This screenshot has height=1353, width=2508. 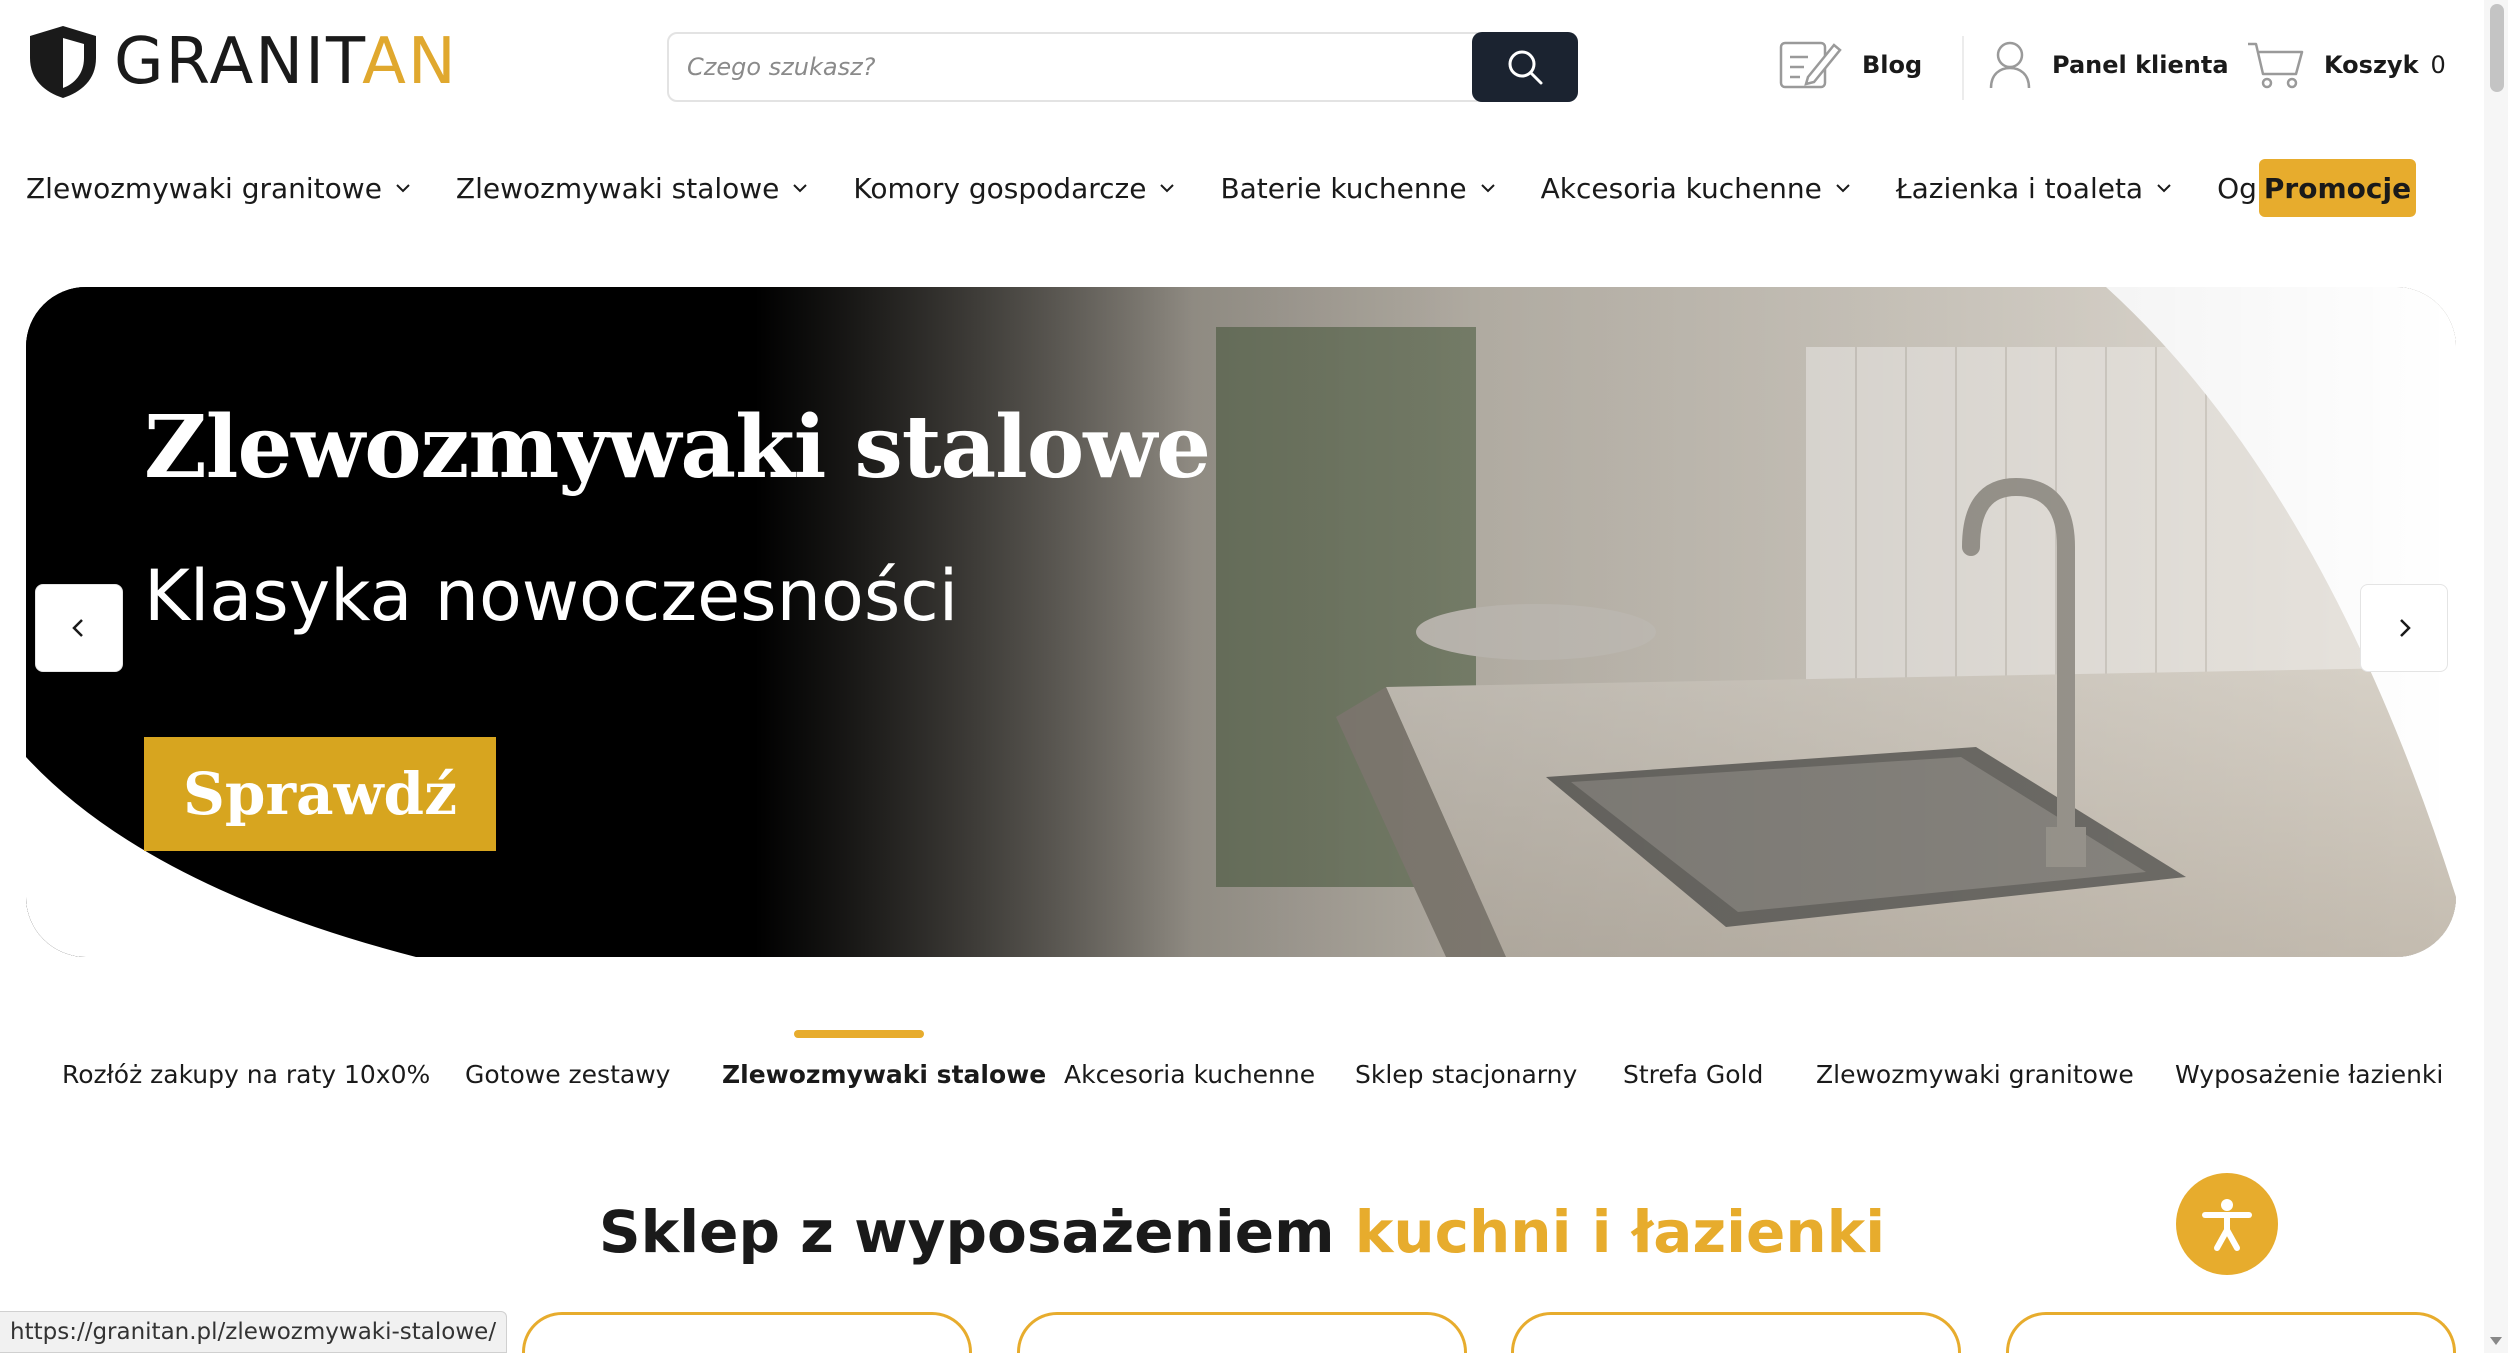 I want to click on active-tab-indicator, so click(x=859, y=1034).